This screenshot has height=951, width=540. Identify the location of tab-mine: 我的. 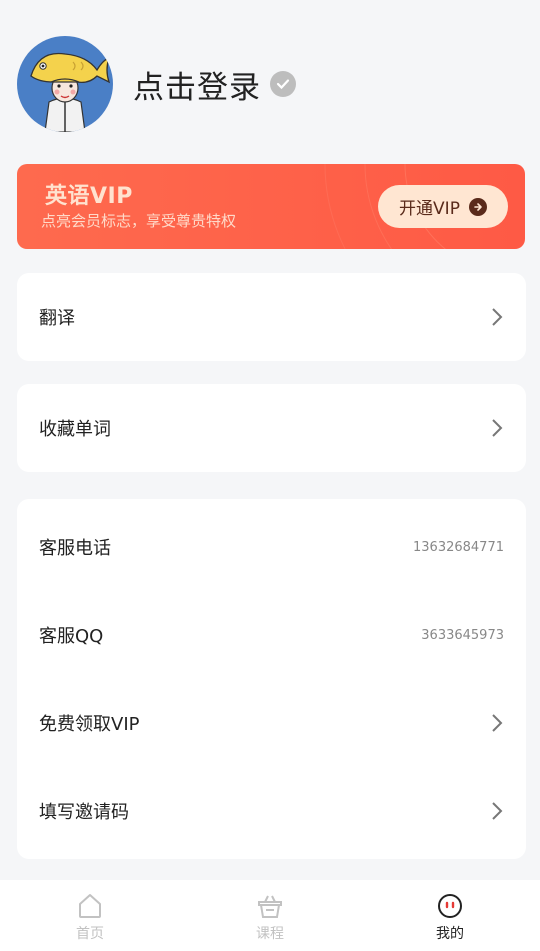
(450, 915).